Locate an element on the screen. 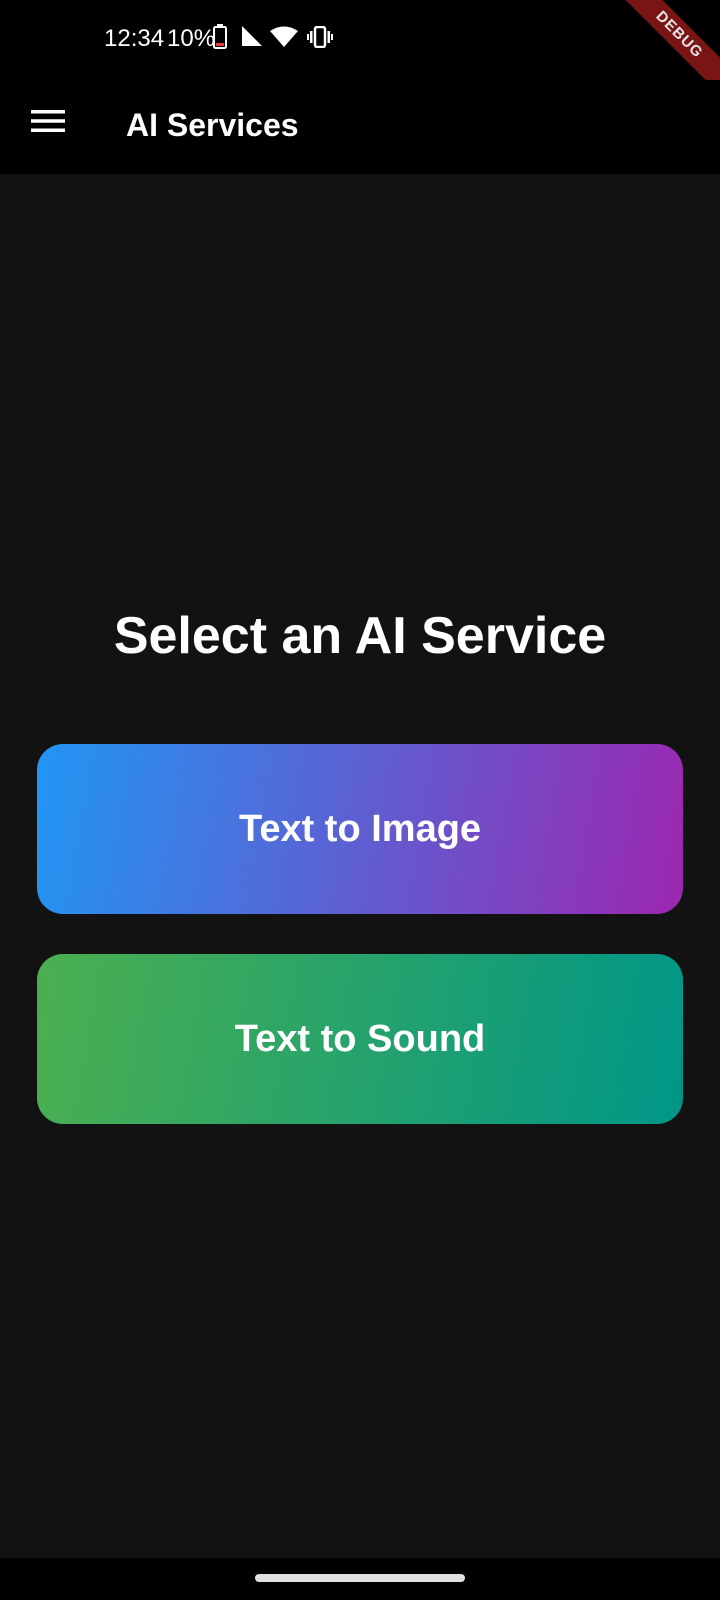 The width and height of the screenshot is (720, 1600). battery-low-icon is located at coordinates (220, 38).